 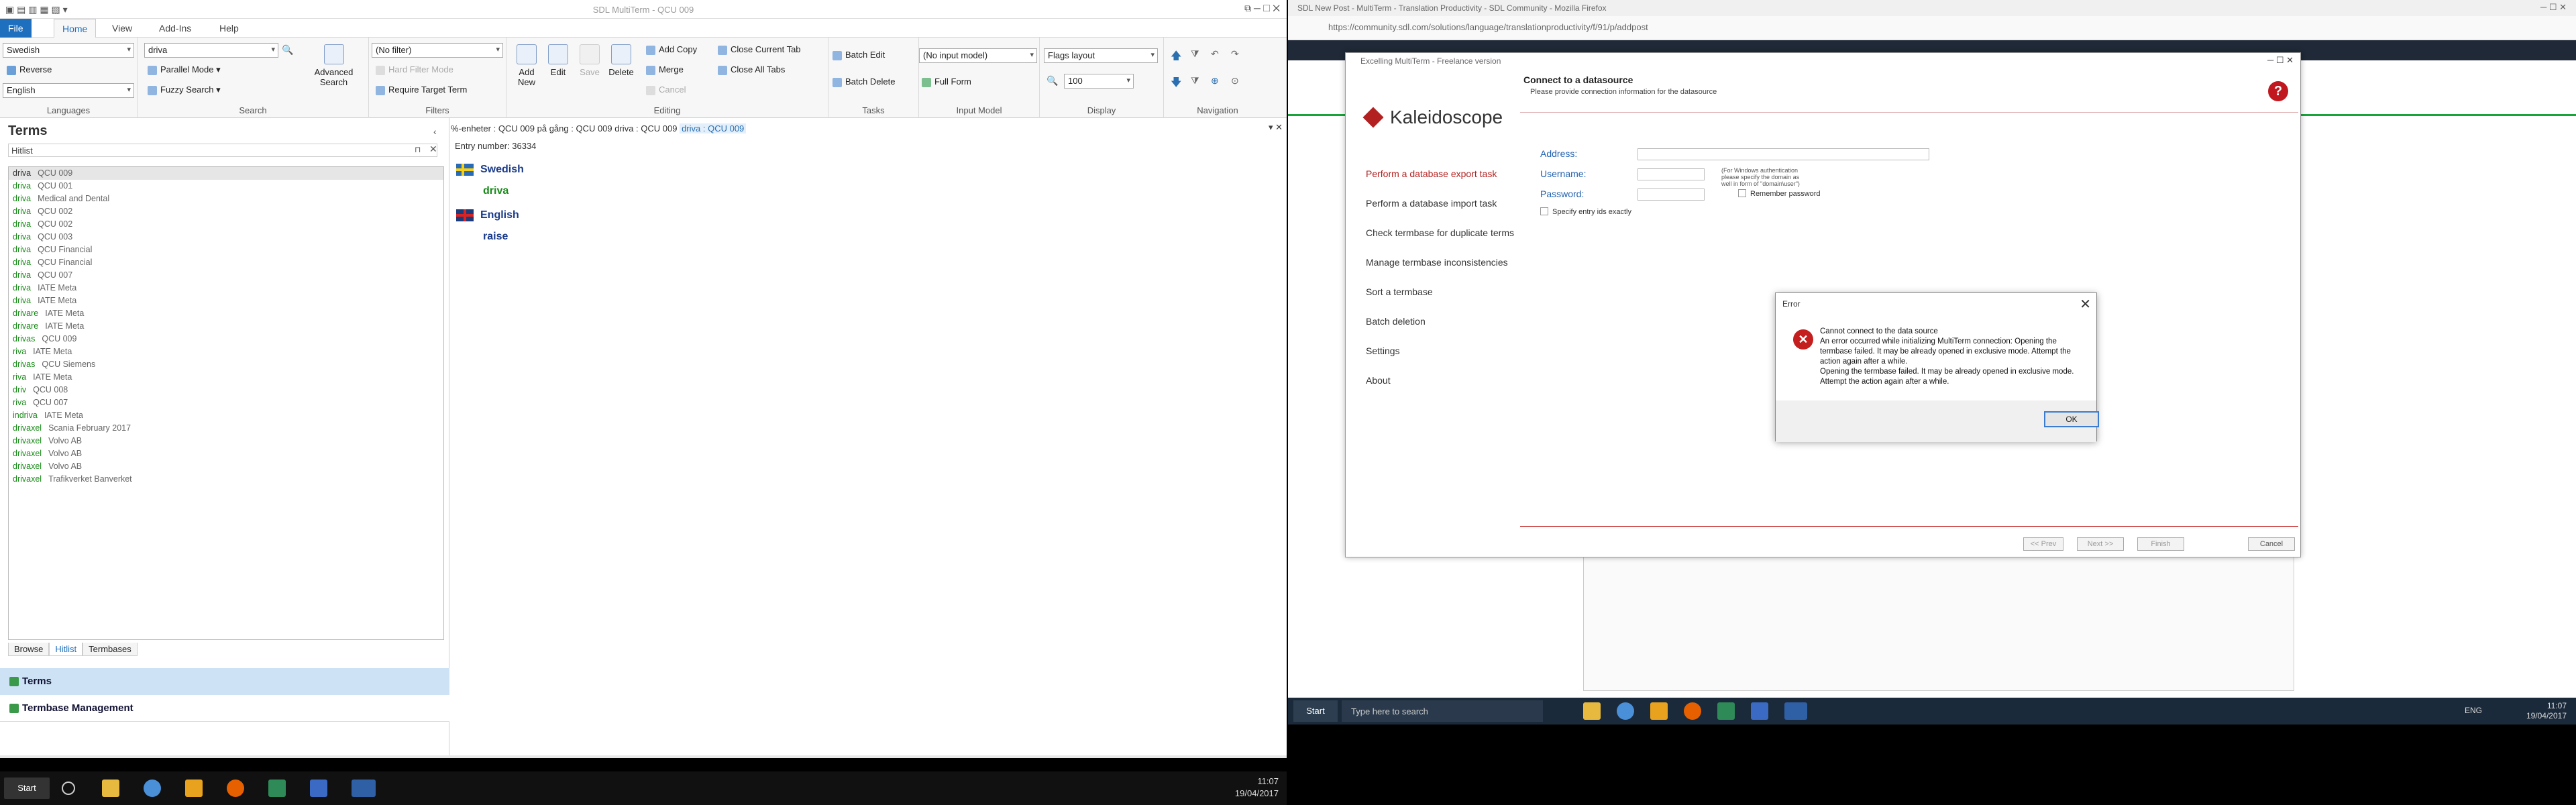 I want to click on multiterm-icon-right, so click(x=1795, y=711).